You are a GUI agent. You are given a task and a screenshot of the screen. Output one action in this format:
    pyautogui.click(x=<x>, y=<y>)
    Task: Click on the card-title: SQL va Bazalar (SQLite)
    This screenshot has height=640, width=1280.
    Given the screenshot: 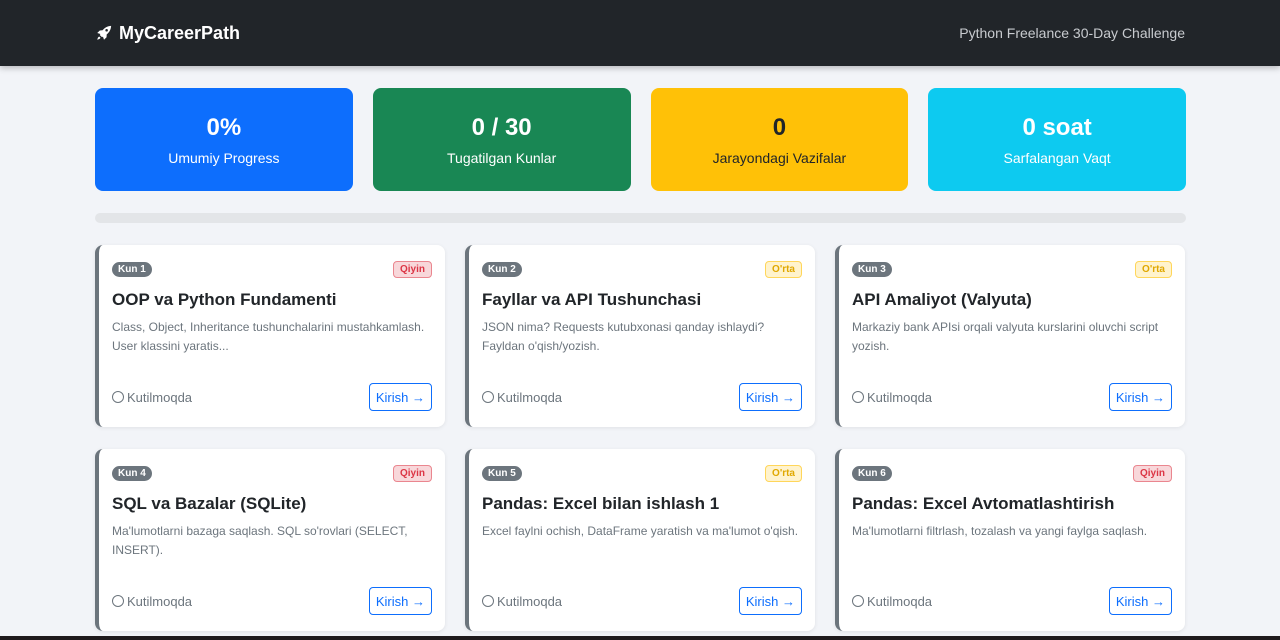 What is the action you would take?
    pyautogui.click(x=209, y=503)
    